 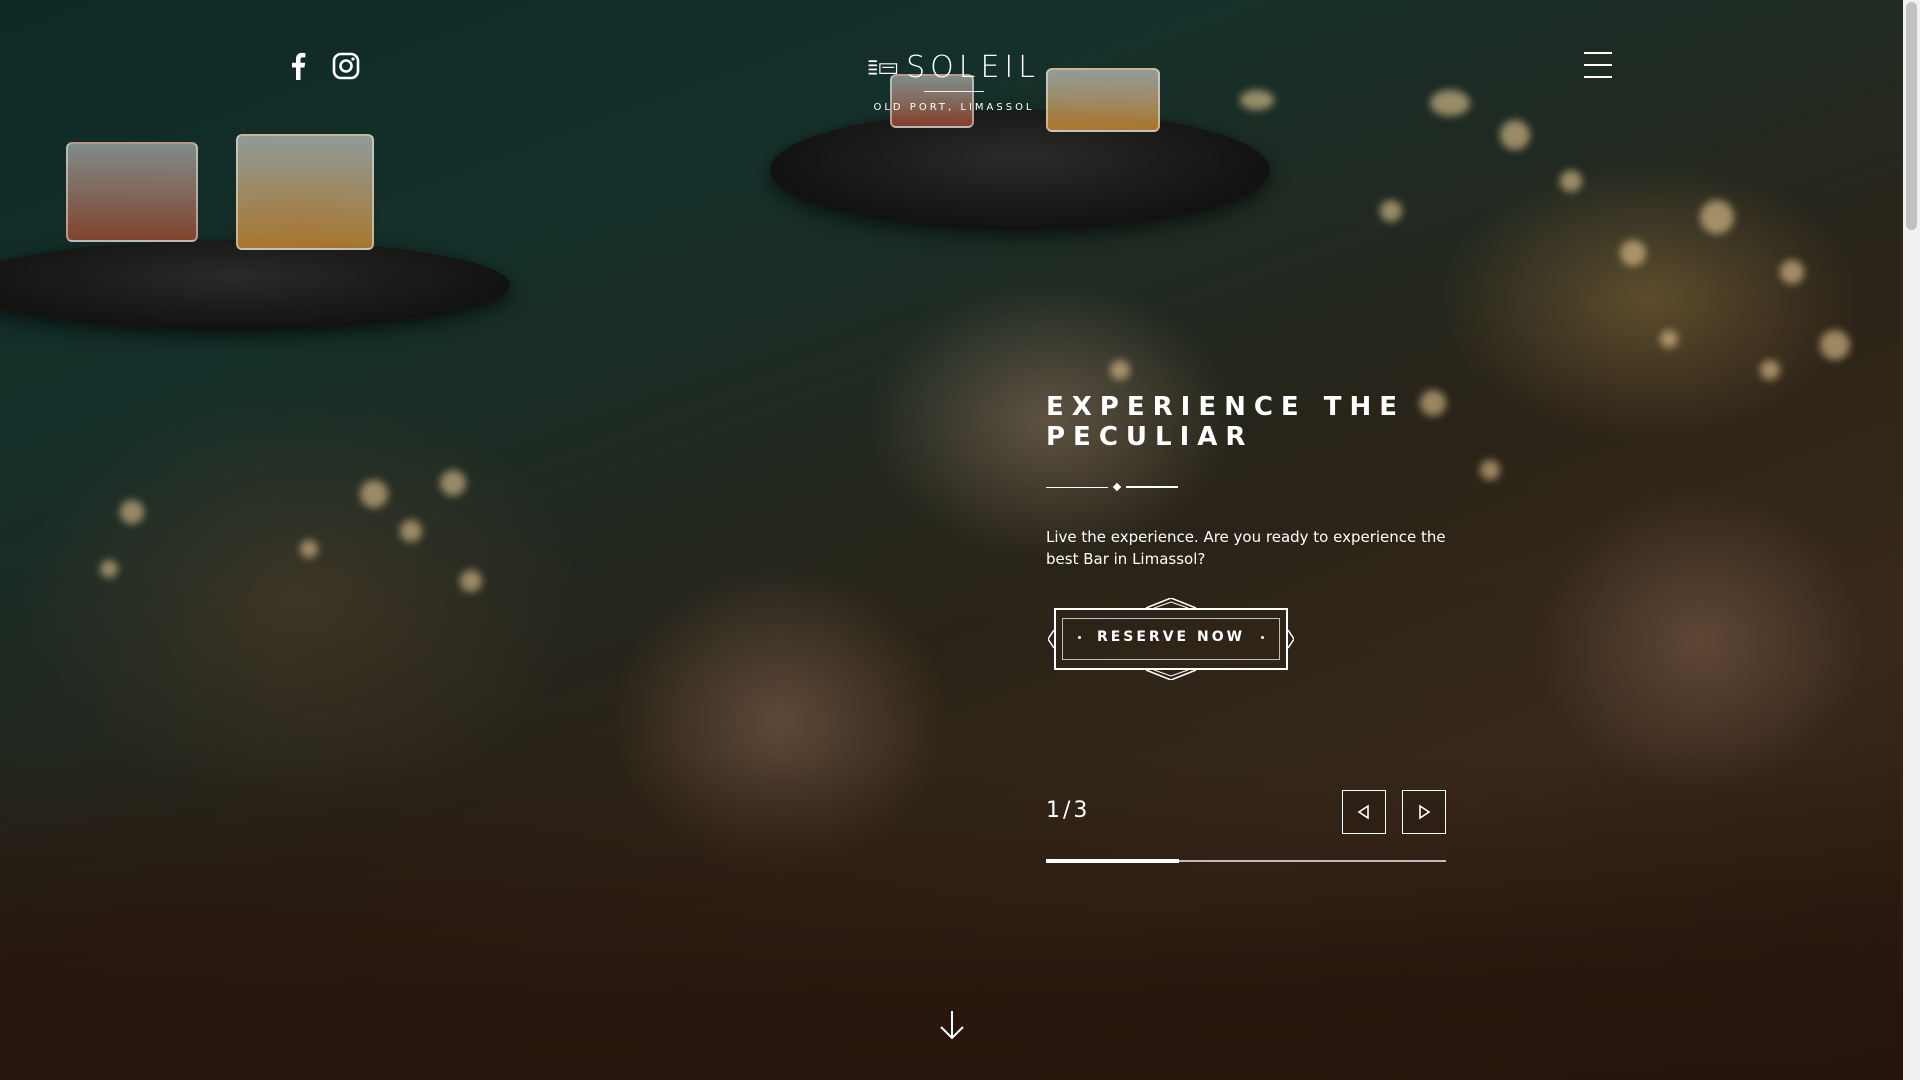 I want to click on instagram-icon, so click(x=346, y=66).